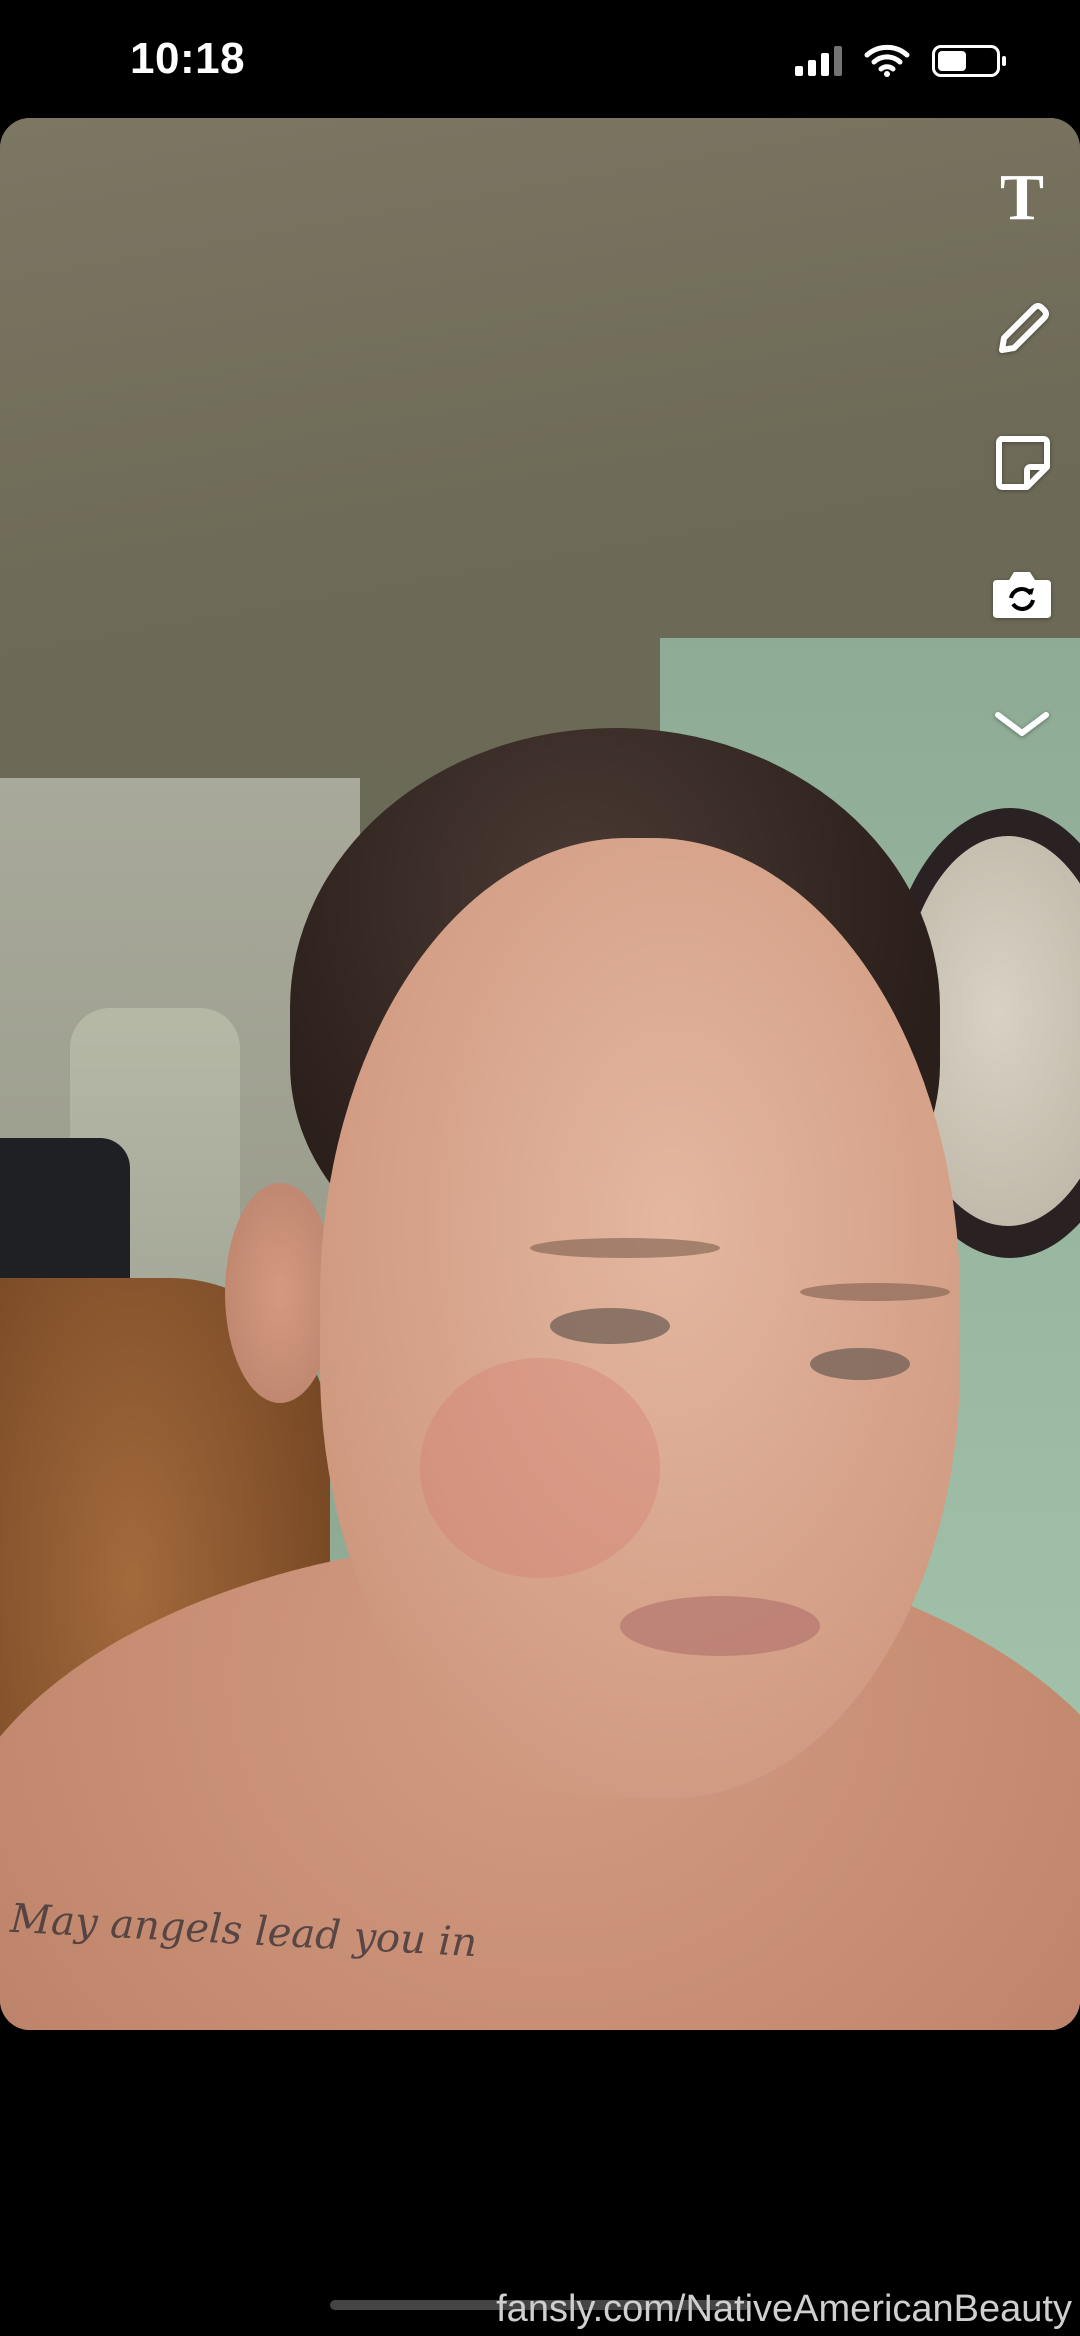  Describe the element at coordinates (784, 2309) in the screenshot. I see `watermark: fansly.com/NativeAmericanBeauty` at that location.